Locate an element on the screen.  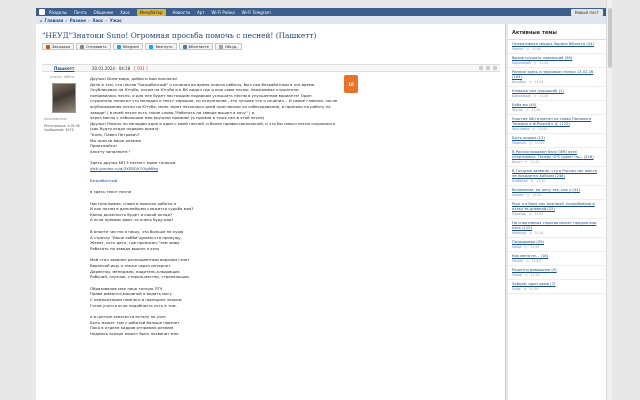
nav-item-news: Новости is located at coordinates (181, 12).